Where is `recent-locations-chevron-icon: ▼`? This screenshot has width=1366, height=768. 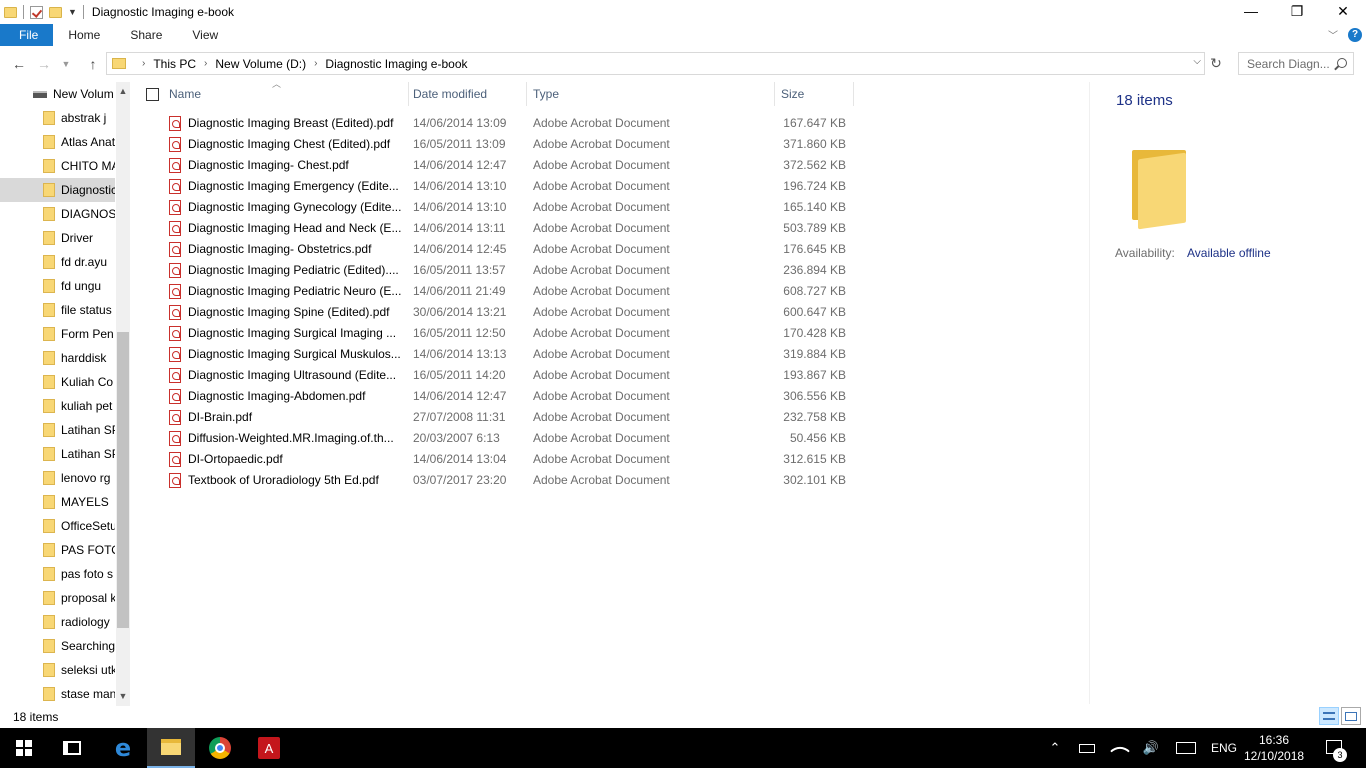 recent-locations-chevron-icon: ▼ is located at coordinates (66, 64).